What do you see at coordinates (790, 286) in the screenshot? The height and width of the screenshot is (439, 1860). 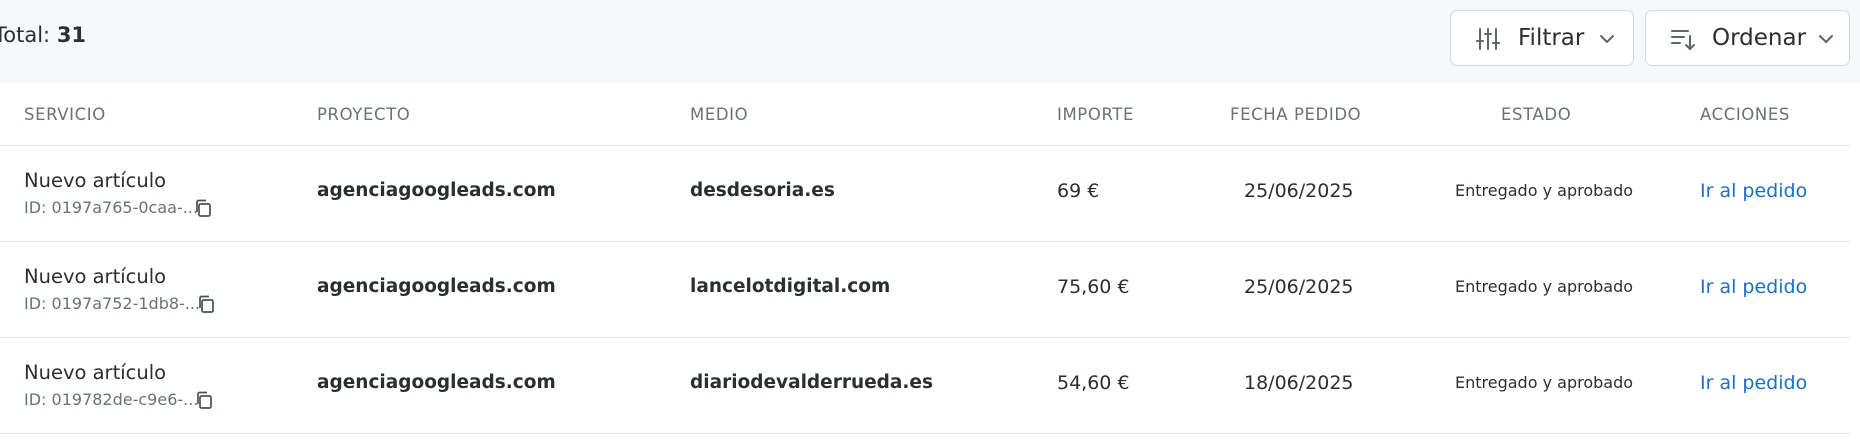 I see `medium-name: lancelotdigital.com` at bounding box center [790, 286].